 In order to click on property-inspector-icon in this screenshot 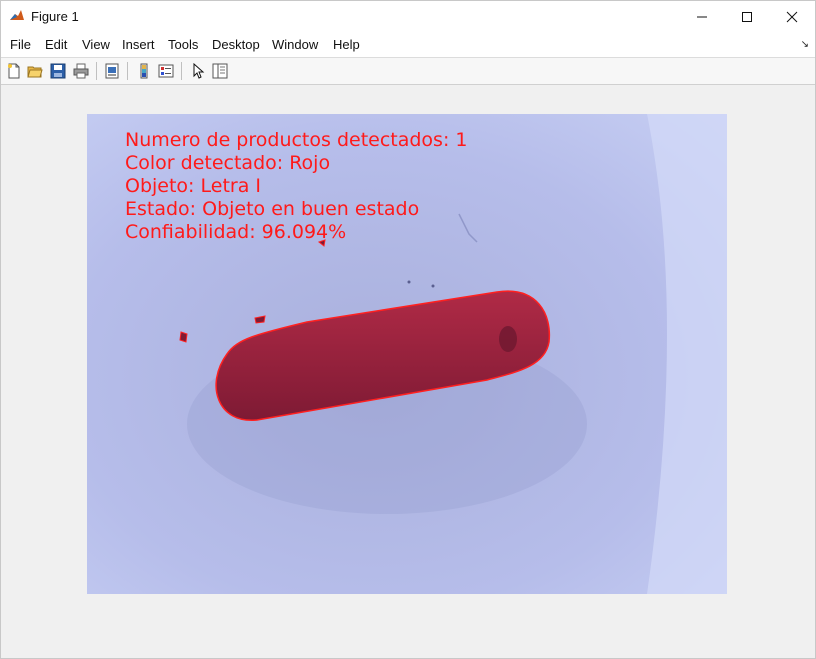, I will do `click(220, 71)`.